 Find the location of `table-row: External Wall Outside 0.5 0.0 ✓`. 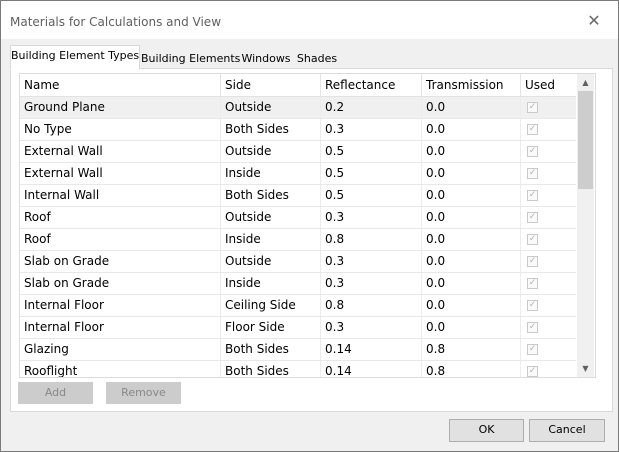

table-row: External Wall Outside 0.5 0.0 ✓ is located at coordinates (298, 152).